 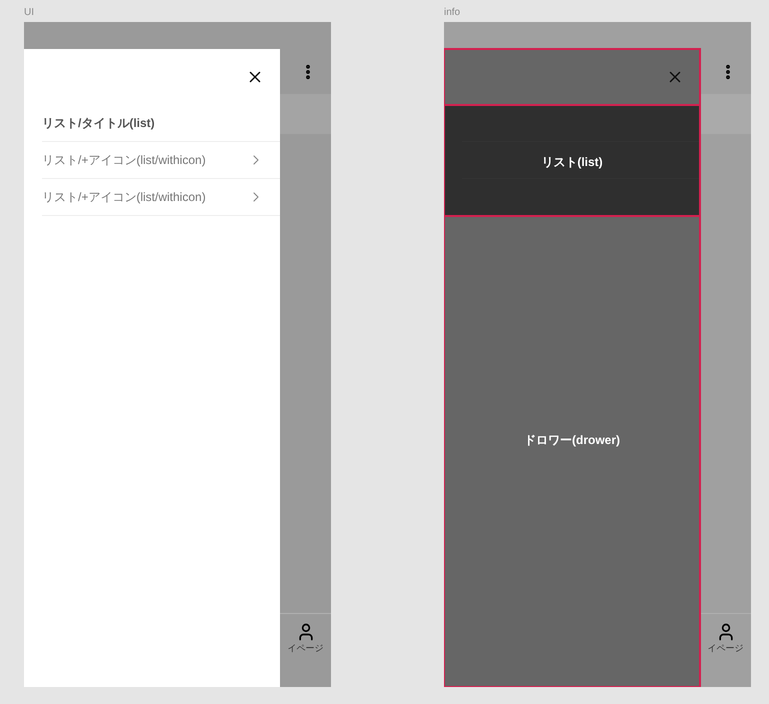 I want to click on frame-label: UI, so click(x=29, y=13).